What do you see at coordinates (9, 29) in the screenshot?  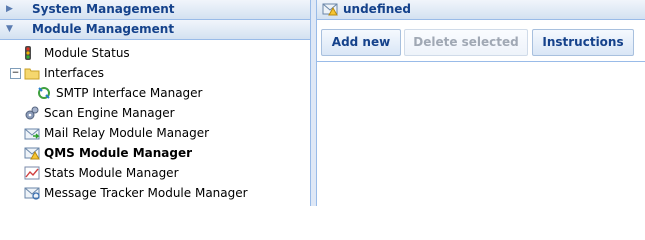 I see `expanded-arrow-icon: ▼` at bounding box center [9, 29].